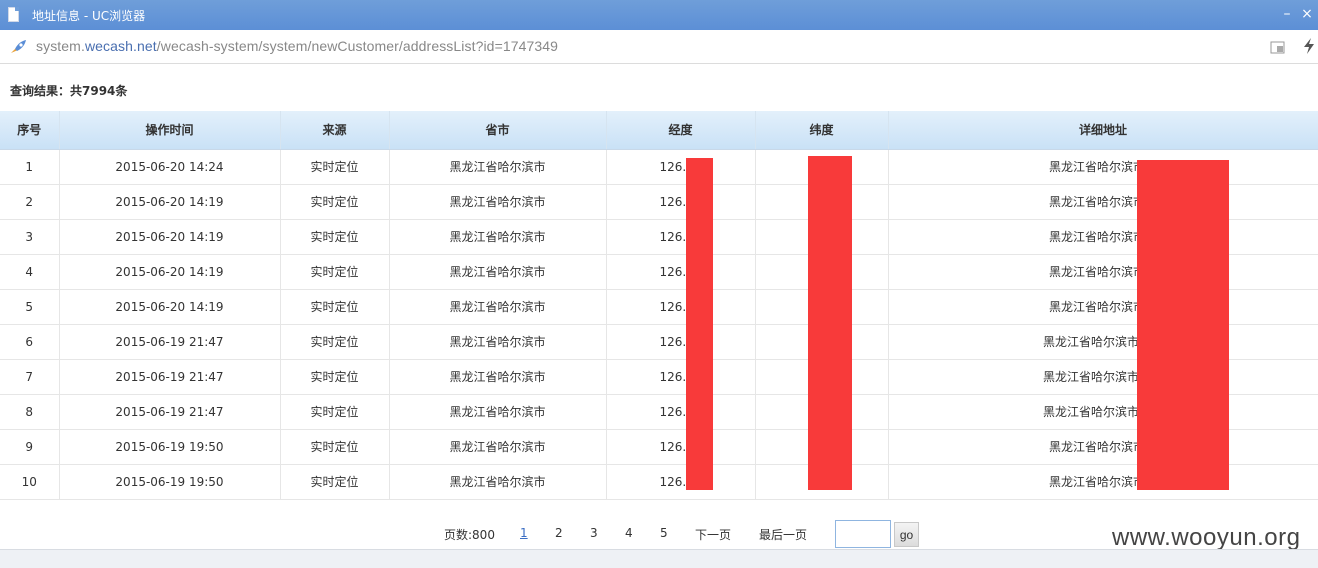 The image size is (1318, 568). Describe the element at coordinates (469, 535) in the screenshot. I see `page-count: 页数:800` at that location.